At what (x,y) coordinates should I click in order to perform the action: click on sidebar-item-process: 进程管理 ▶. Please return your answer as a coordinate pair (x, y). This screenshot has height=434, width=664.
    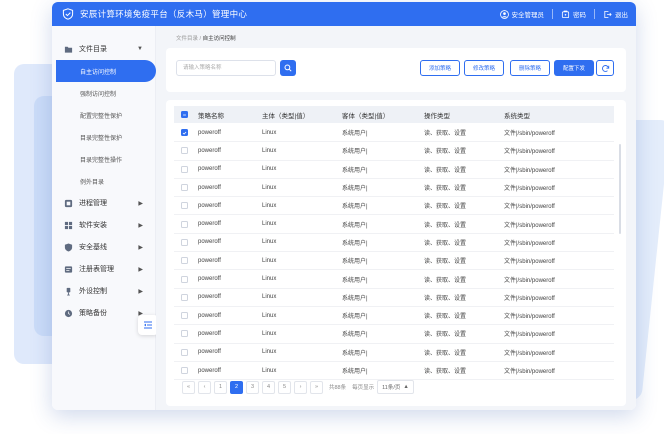
    Looking at the image, I should click on (103, 203).